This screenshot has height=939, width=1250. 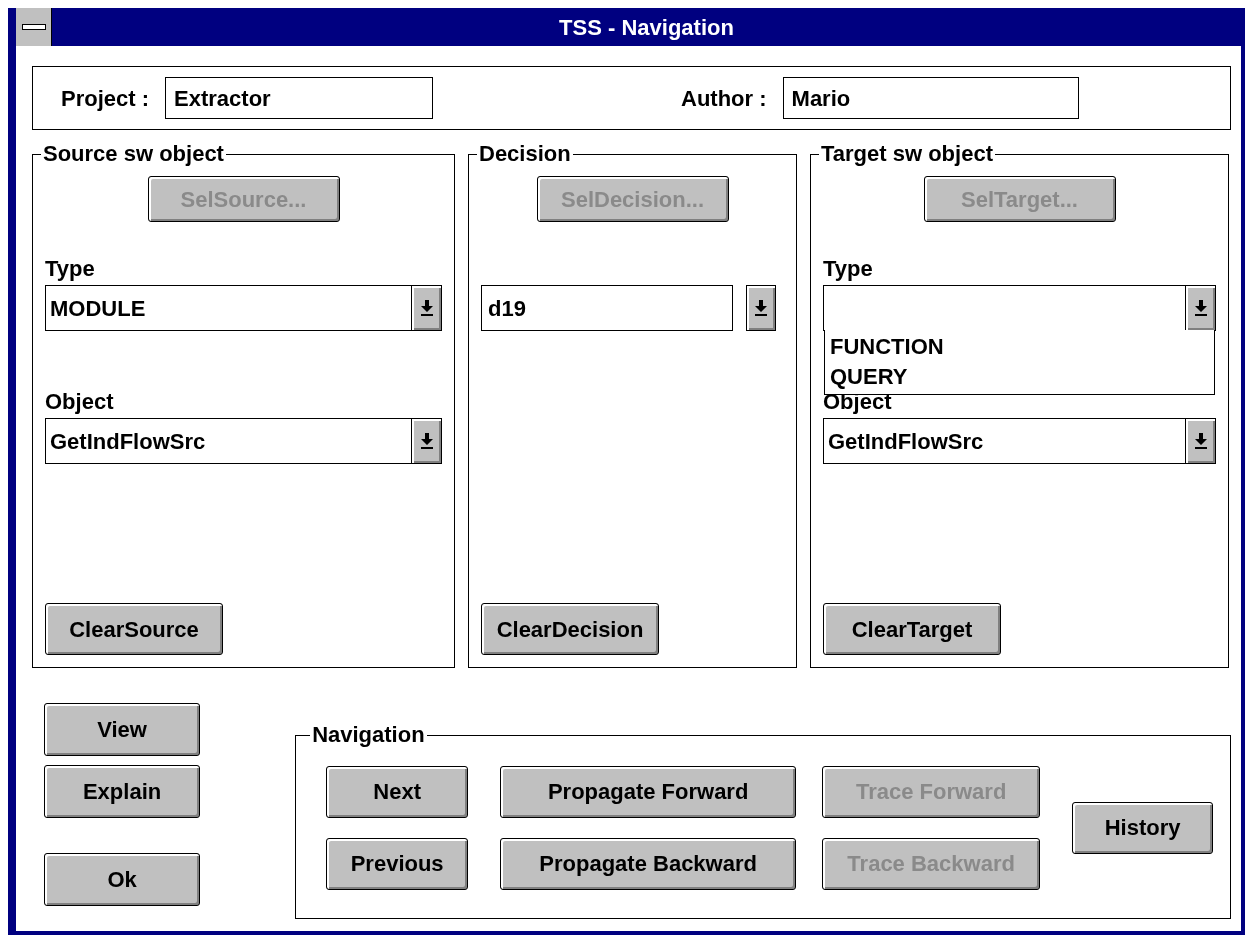 I want to click on field-value: Mario, so click(x=821, y=98).